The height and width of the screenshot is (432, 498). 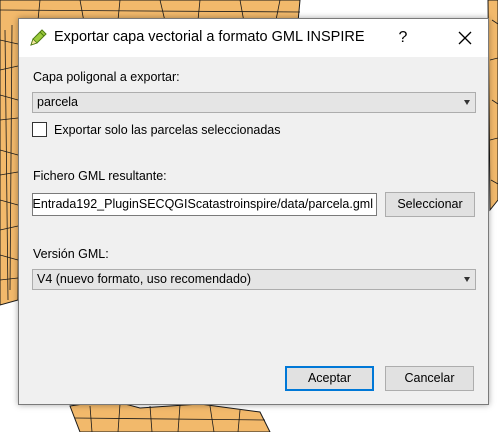 I want to click on help-button: ?, so click(x=403, y=38).